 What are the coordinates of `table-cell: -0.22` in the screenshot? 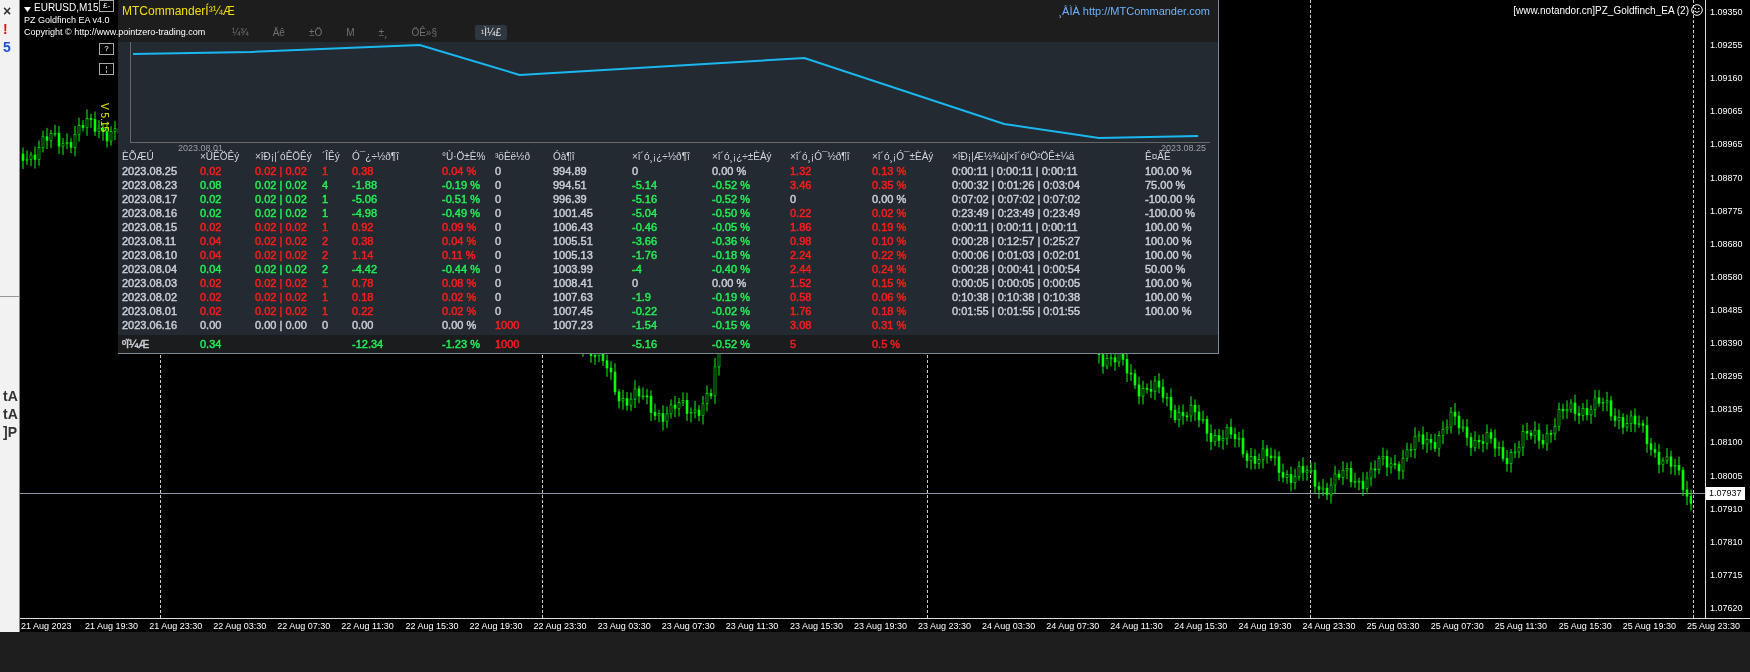 It's located at (645, 311).